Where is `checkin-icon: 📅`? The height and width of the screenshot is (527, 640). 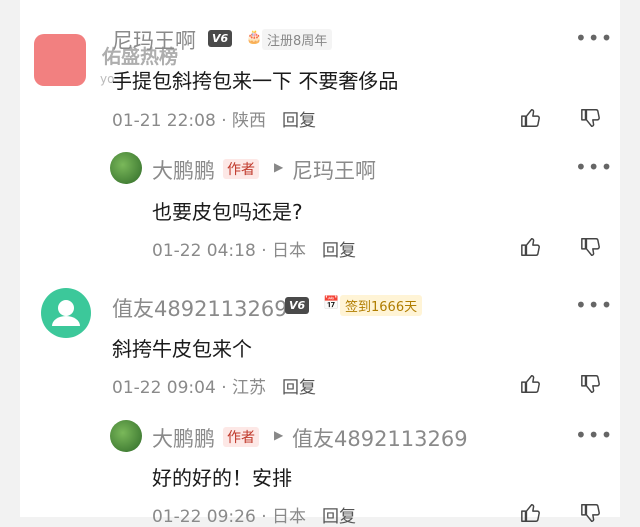
checkin-icon: 📅 is located at coordinates (331, 303).